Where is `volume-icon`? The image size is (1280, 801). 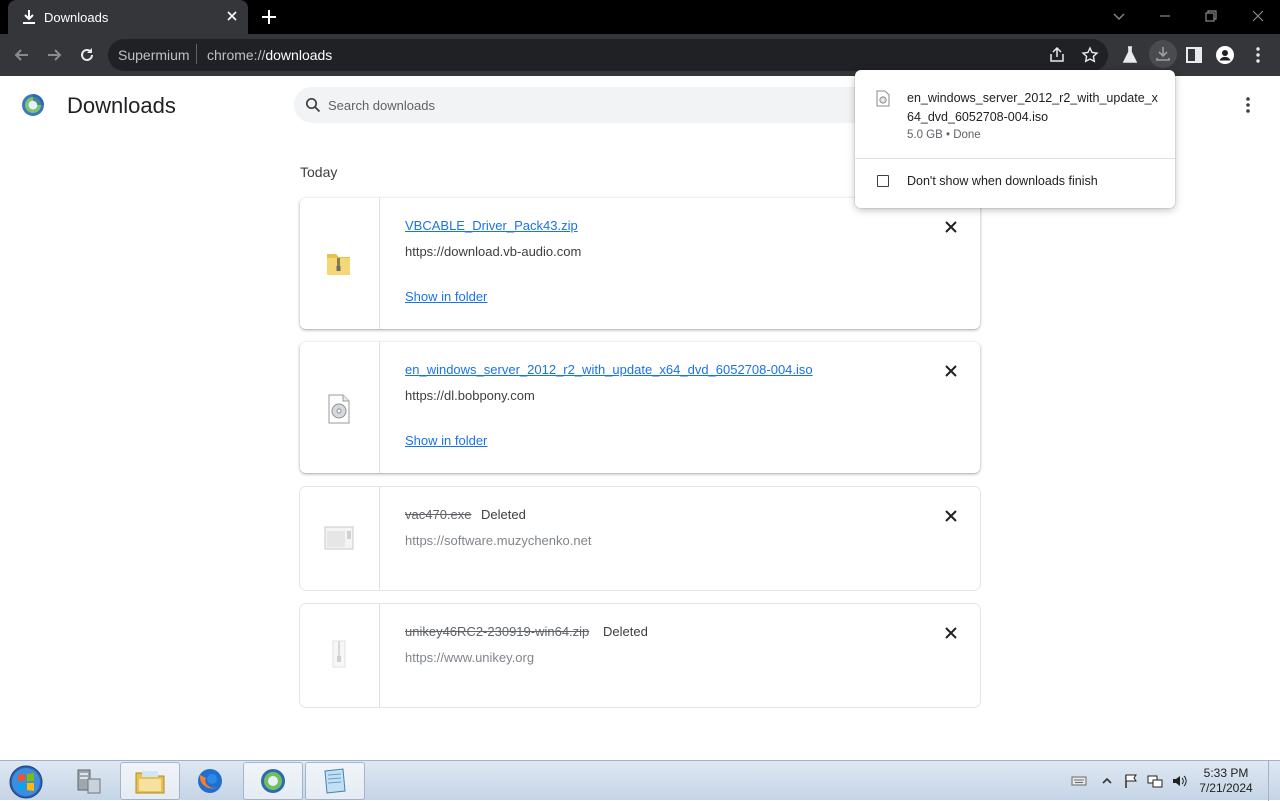
volume-icon is located at coordinates (1179, 781).